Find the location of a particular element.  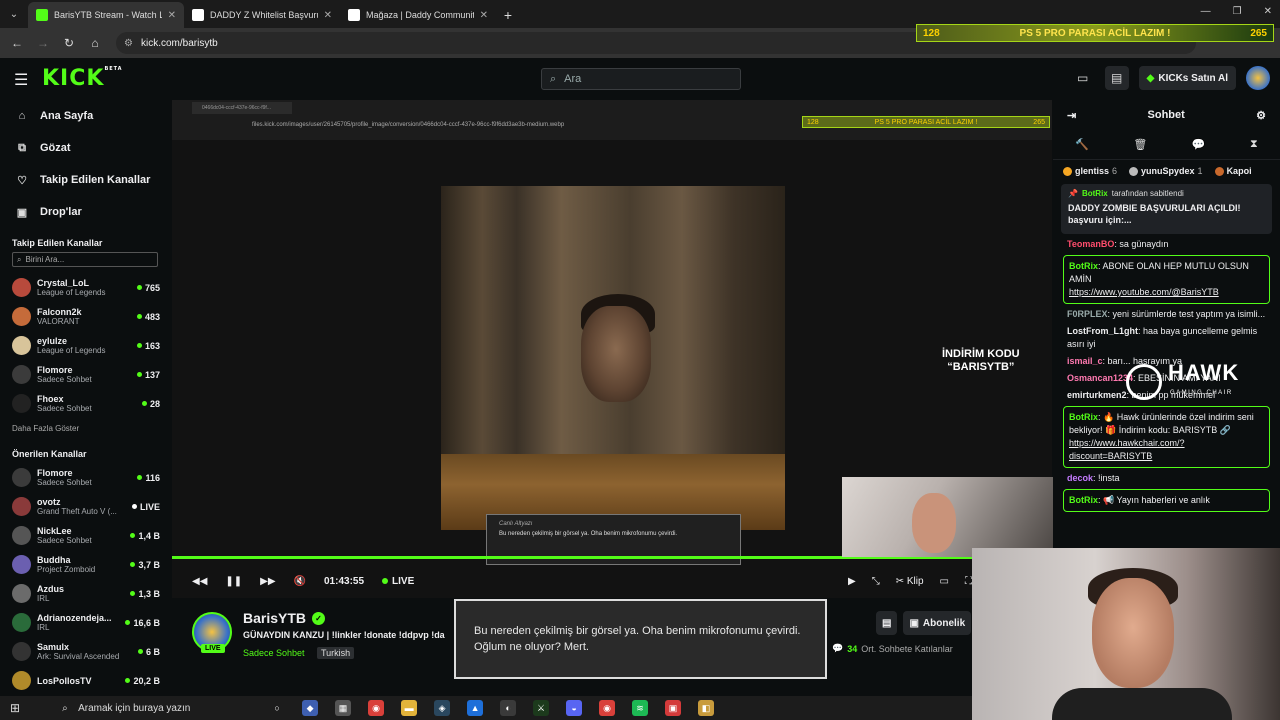

menu-icon: ☰ is located at coordinates (21, 80).